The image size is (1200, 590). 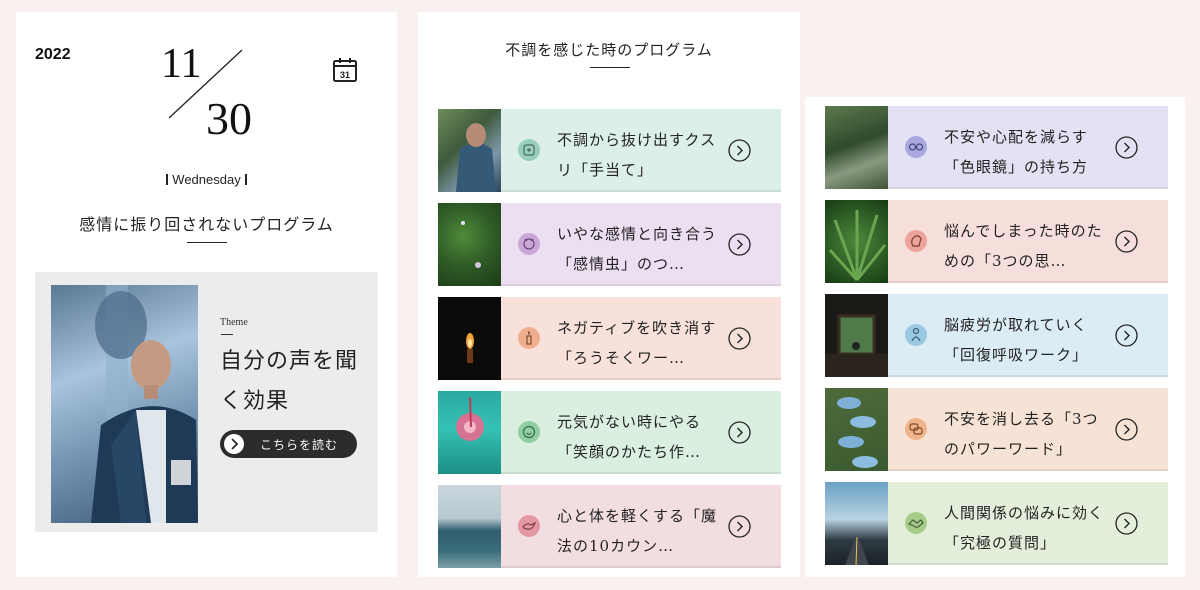 What do you see at coordinates (1026, 340) in the screenshot?
I see `card-title: 脳疲労が取れていく「回復呼吸ワーク」` at bounding box center [1026, 340].